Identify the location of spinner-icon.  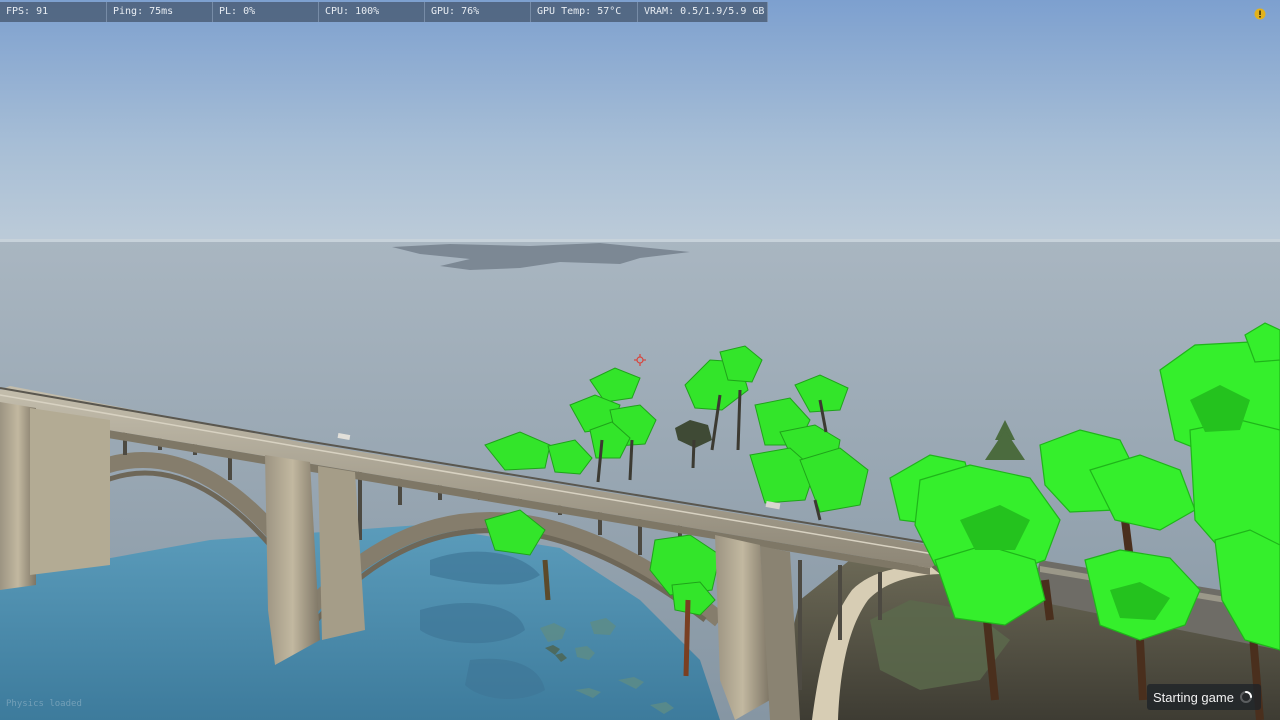
(1246, 697).